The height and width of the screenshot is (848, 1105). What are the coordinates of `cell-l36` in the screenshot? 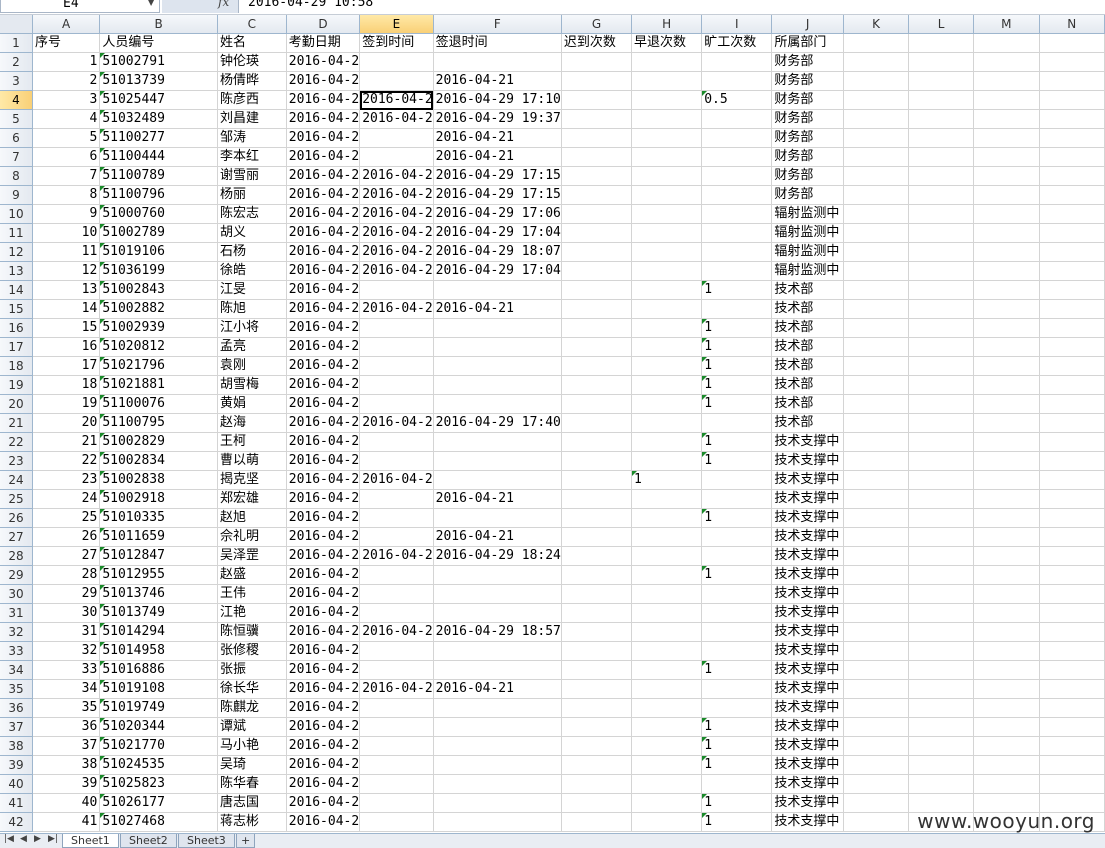 It's located at (941, 708).